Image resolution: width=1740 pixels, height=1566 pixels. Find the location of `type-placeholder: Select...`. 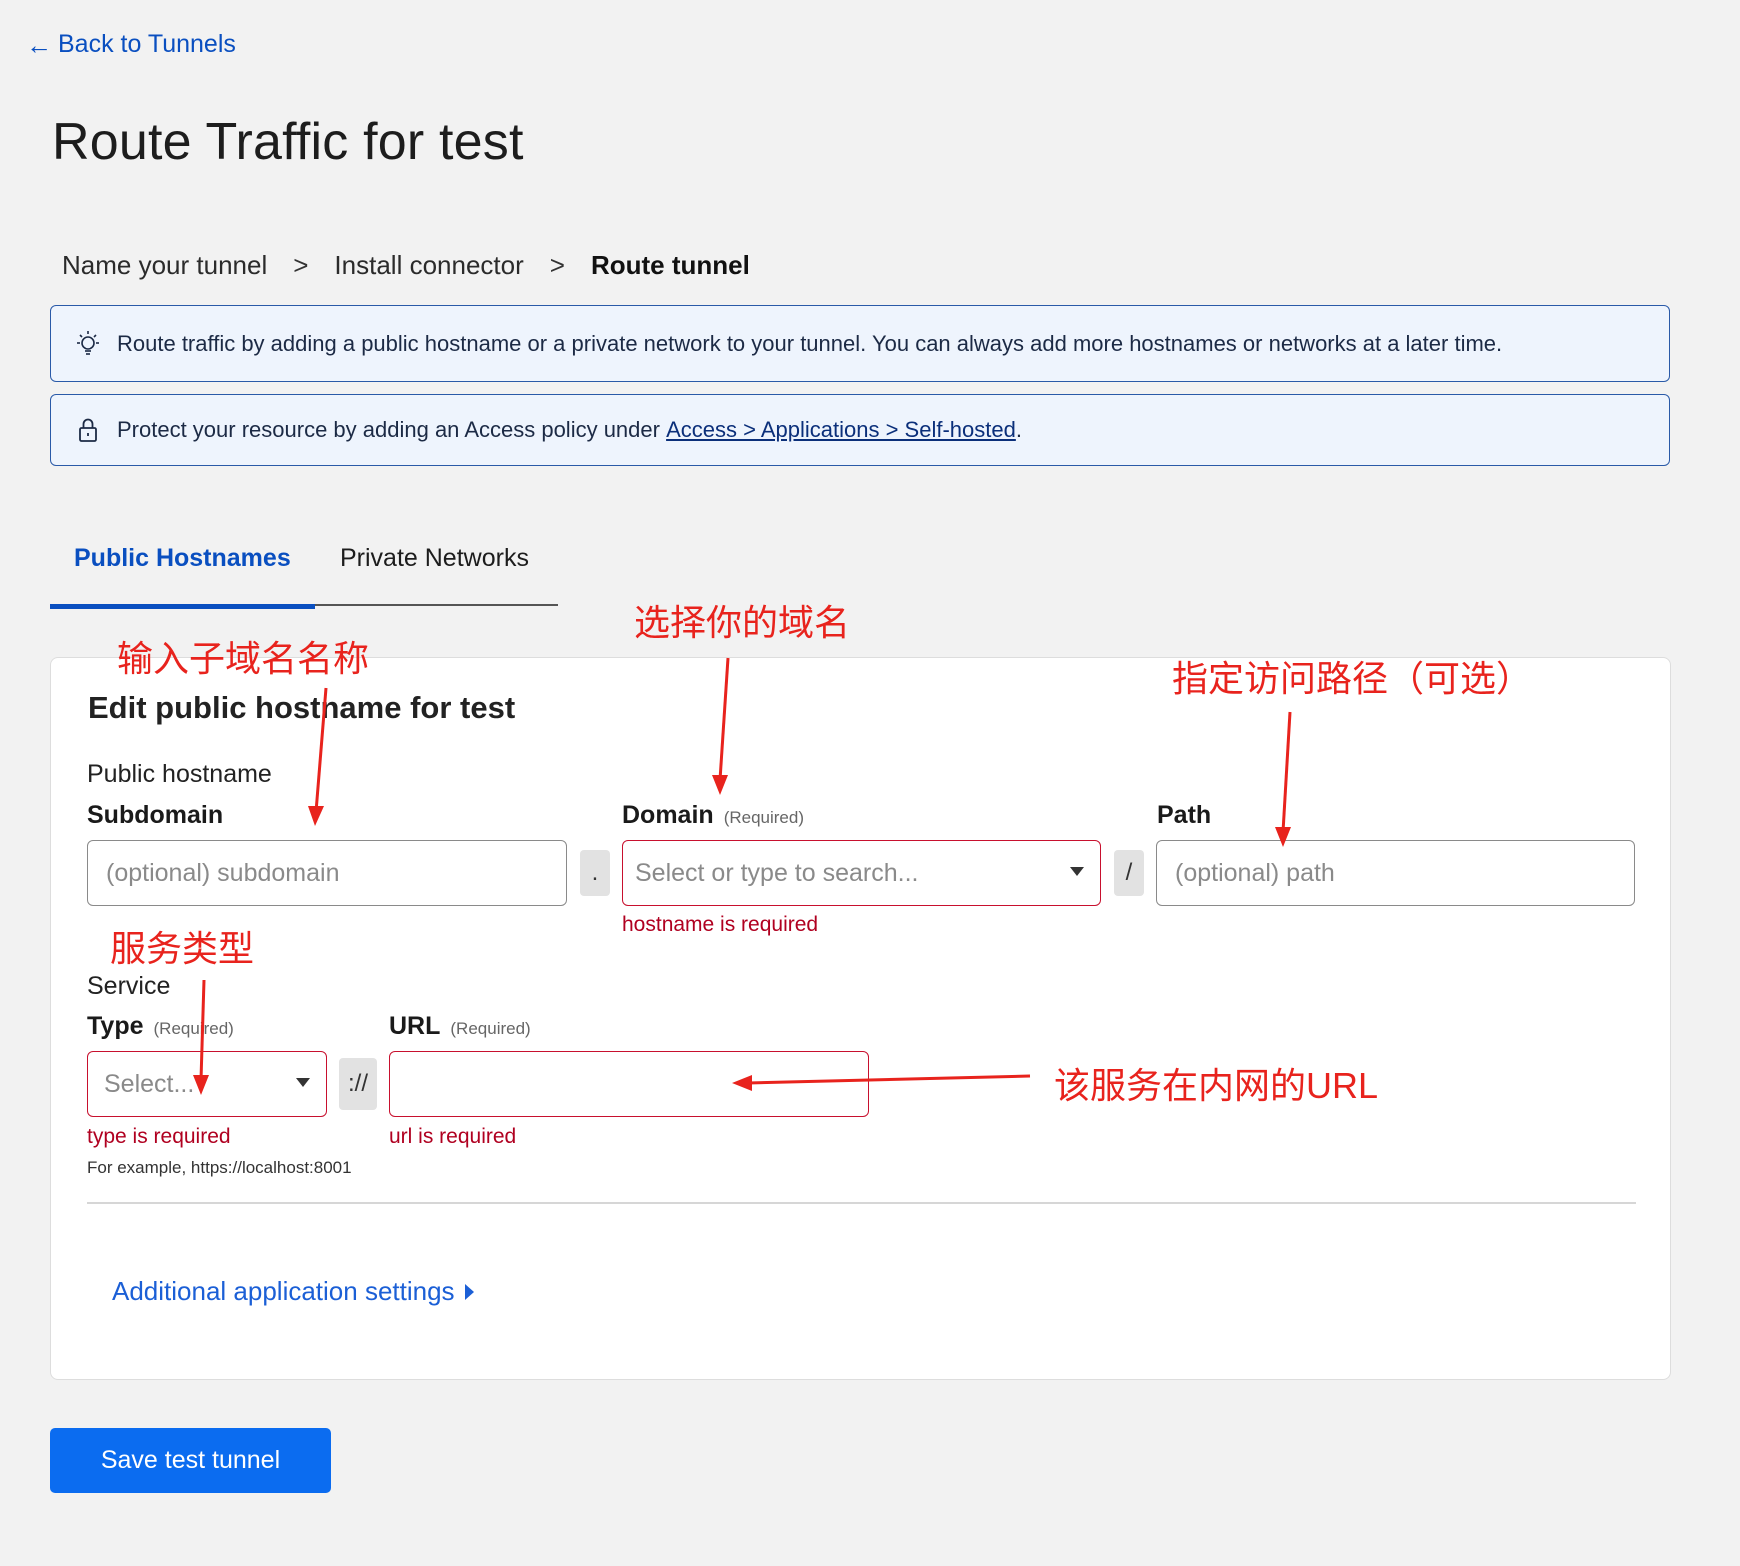

type-placeholder: Select... is located at coordinates (149, 1083).